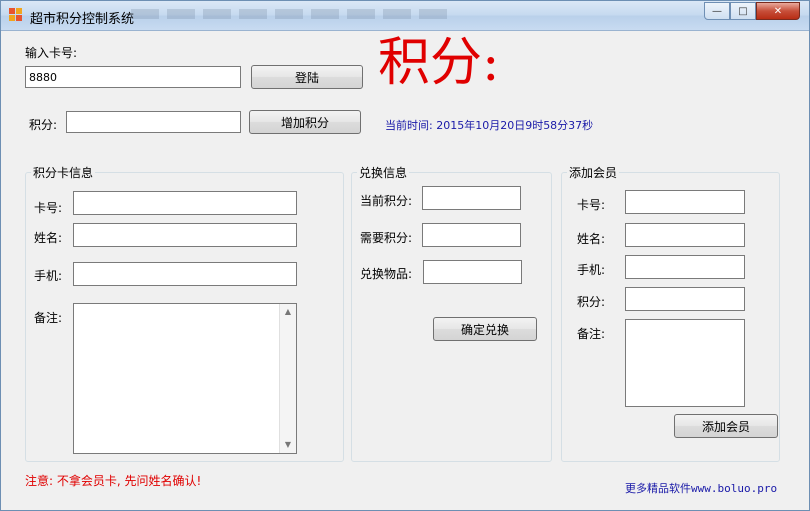  I want to click on close-button: ✕, so click(778, 11).